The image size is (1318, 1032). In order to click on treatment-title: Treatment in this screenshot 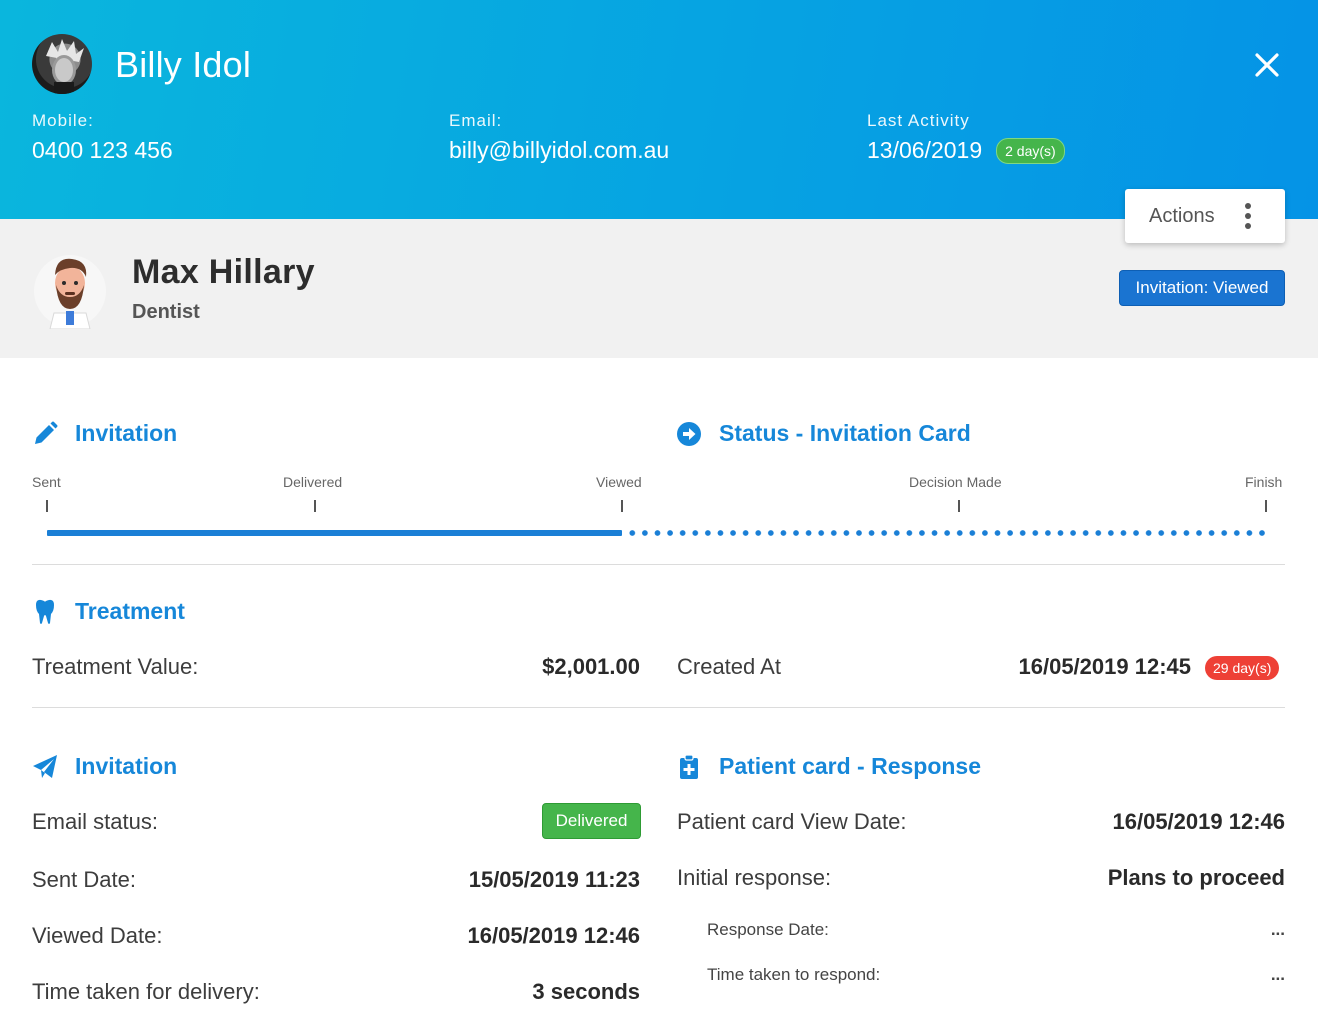, I will do `click(130, 611)`.